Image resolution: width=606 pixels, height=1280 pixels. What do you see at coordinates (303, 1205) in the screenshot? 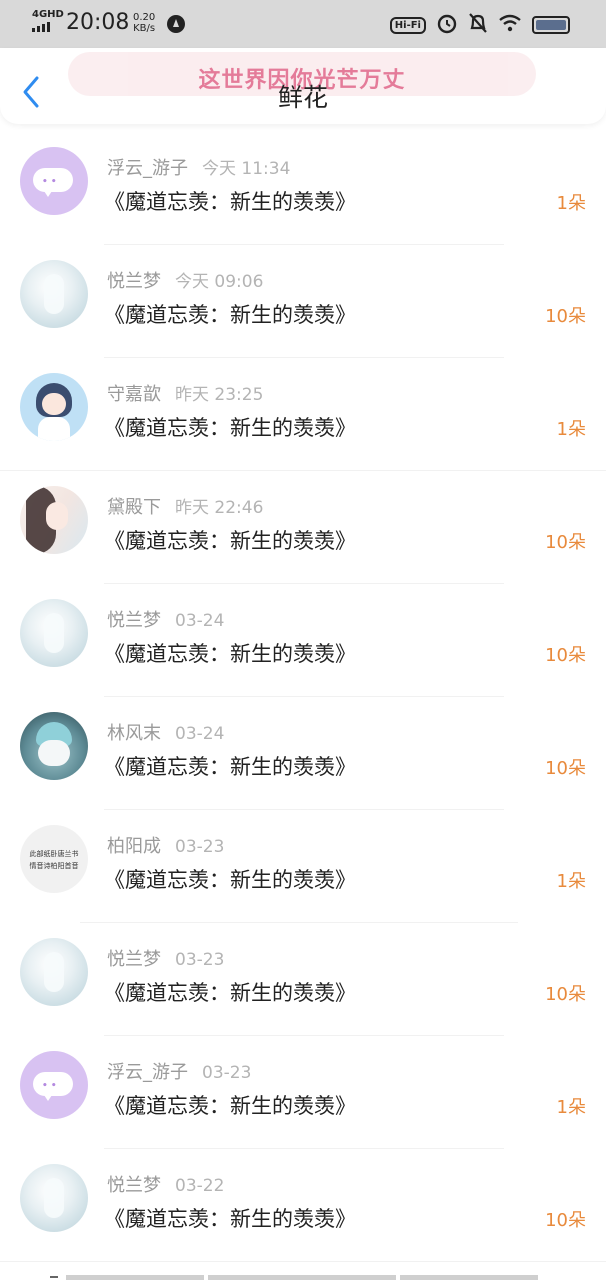
I see `list-item: 悦兰梦 03-22 《魔道忘羡：新生的羡羡》 10朵` at bounding box center [303, 1205].